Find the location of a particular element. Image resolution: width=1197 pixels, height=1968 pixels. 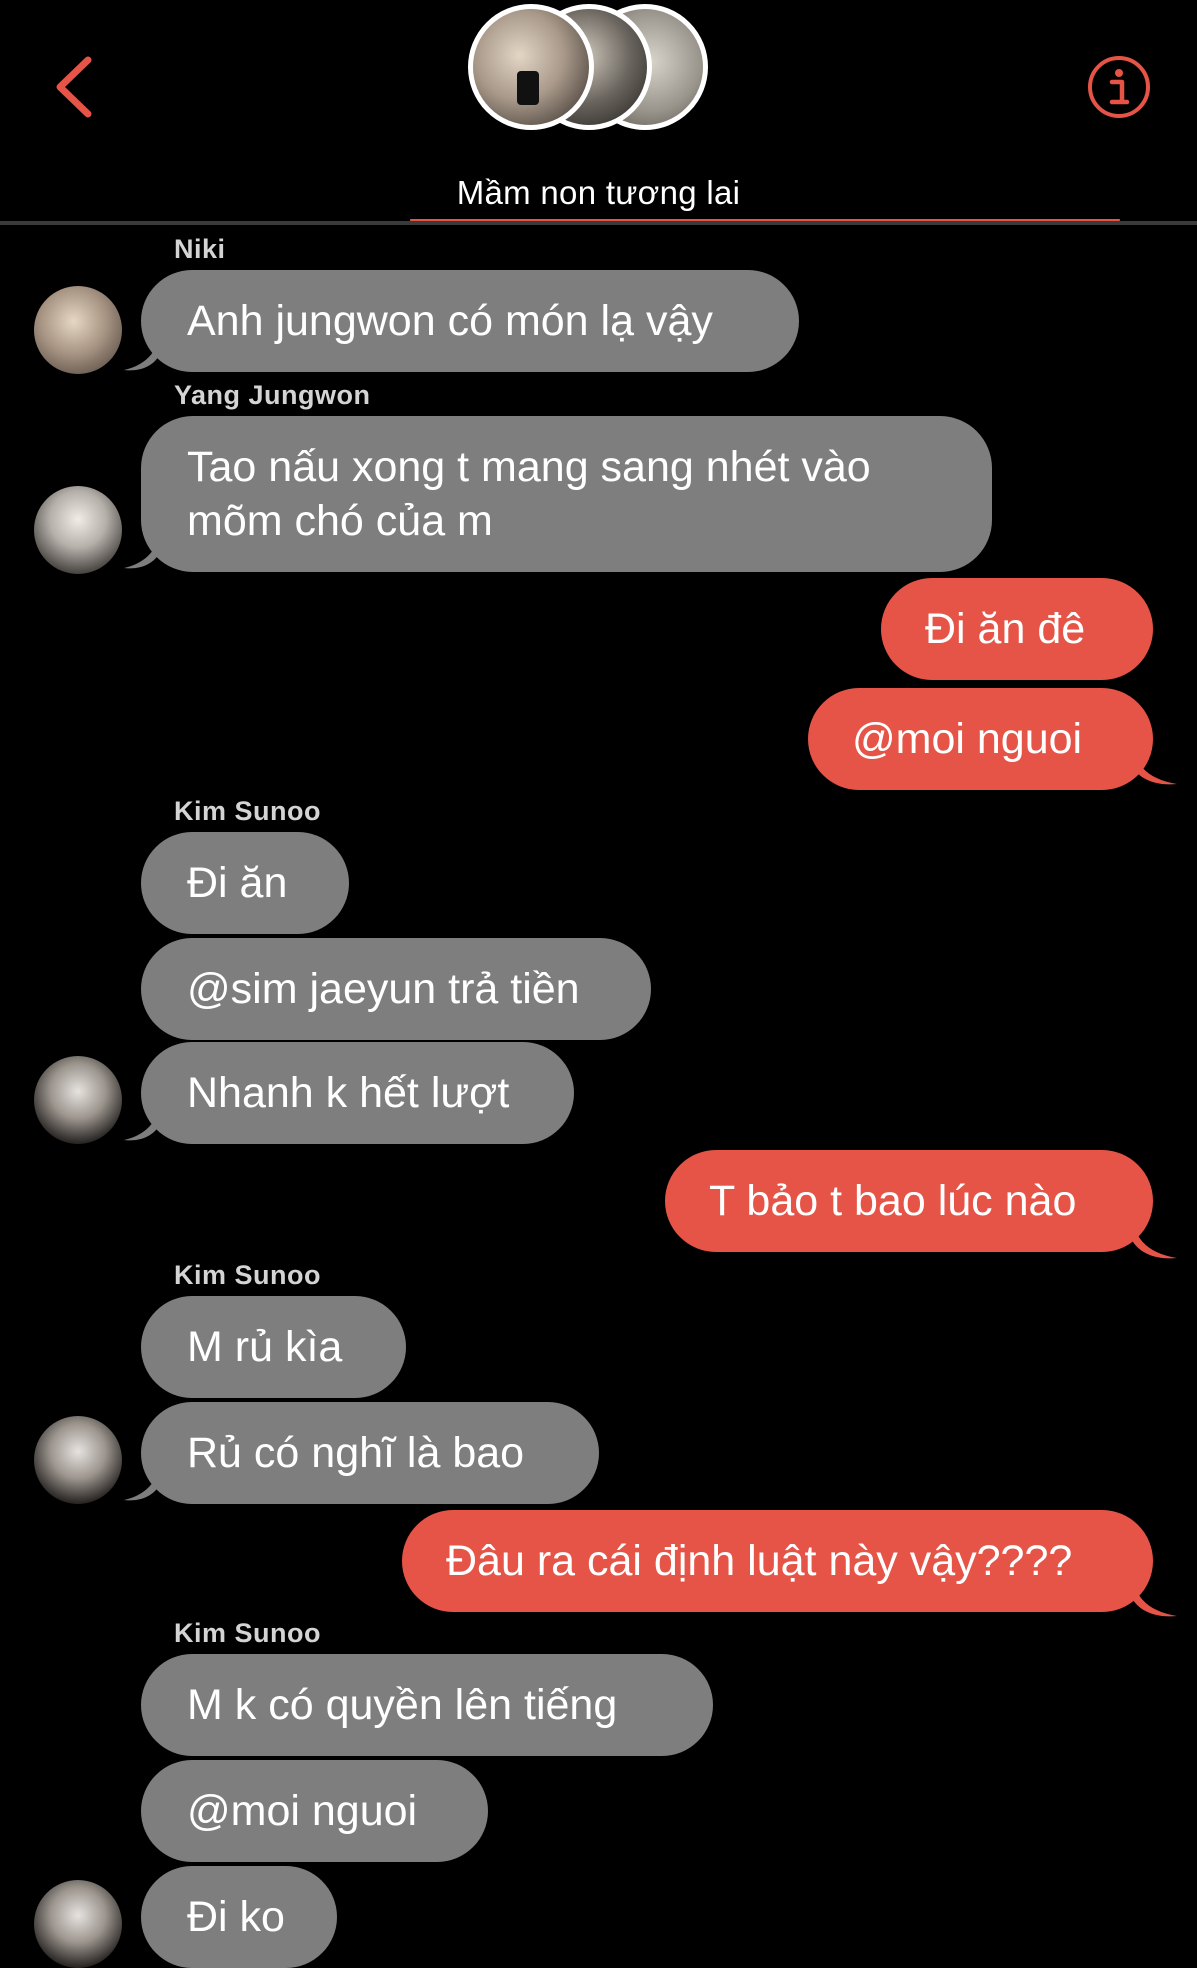

message-text: M rủ kìa is located at coordinates (265, 1347).